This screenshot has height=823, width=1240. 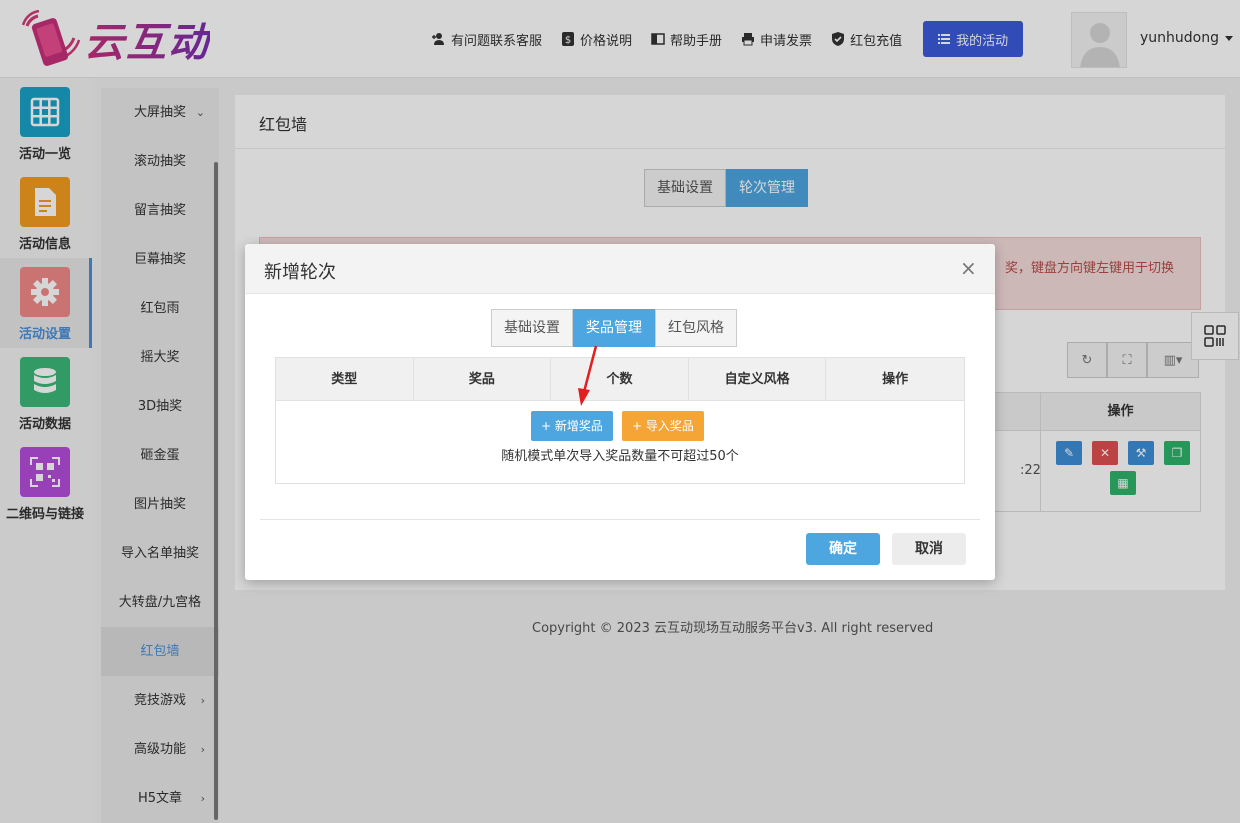 What do you see at coordinates (345, 379) in the screenshot?
I see `column-header-type: 类型` at bounding box center [345, 379].